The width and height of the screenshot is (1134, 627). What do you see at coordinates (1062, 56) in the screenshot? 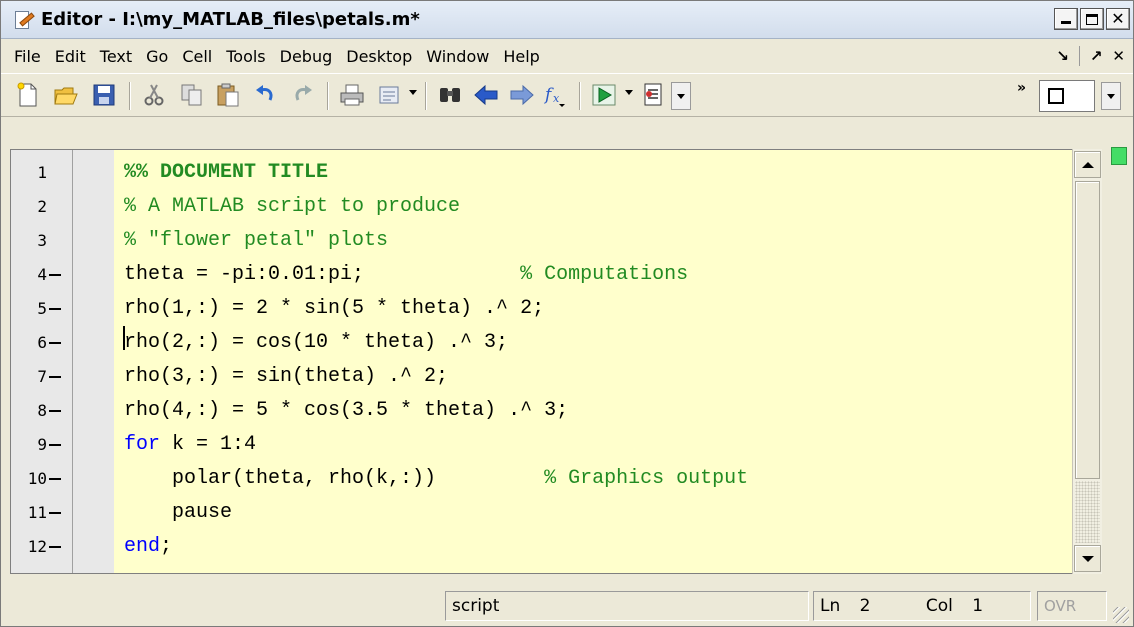
I see `dock-icon: ↘` at bounding box center [1062, 56].